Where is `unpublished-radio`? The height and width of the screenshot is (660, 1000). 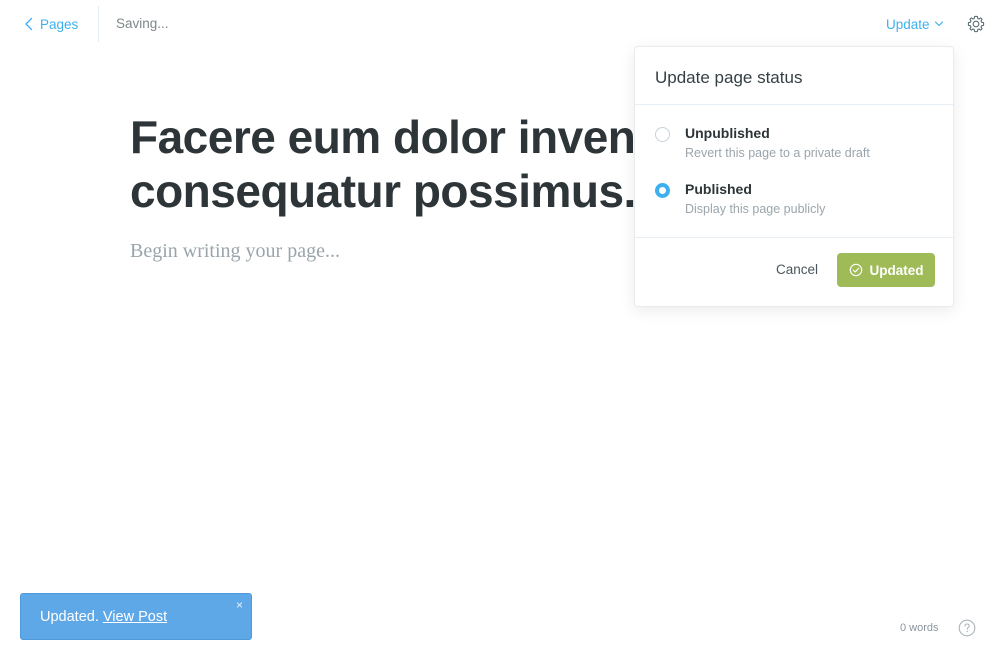 unpublished-radio is located at coordinates (662, 134).